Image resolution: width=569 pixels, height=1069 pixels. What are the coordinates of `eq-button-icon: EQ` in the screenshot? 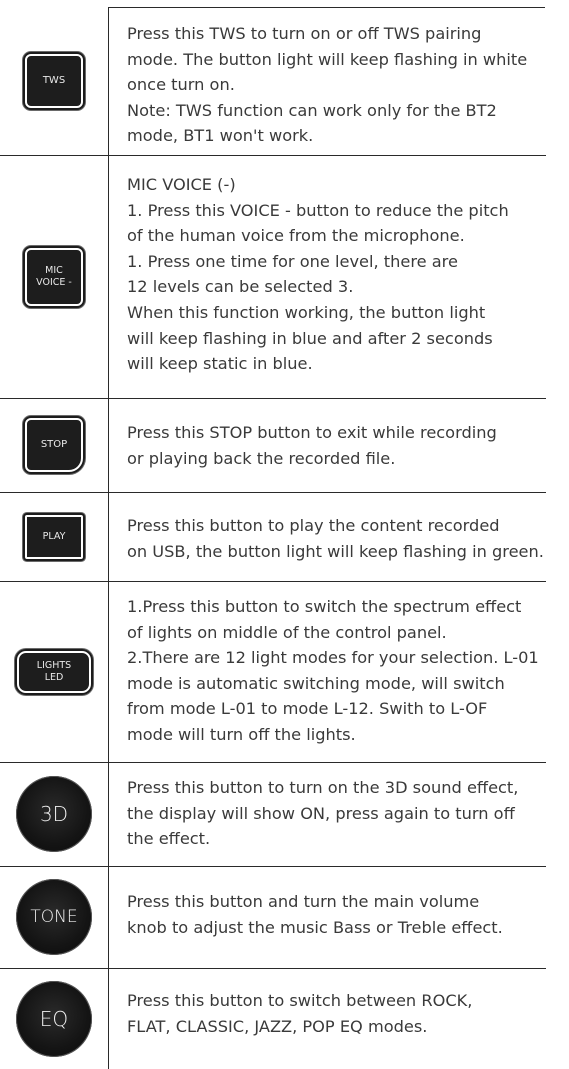 It's located at (54, 1018).